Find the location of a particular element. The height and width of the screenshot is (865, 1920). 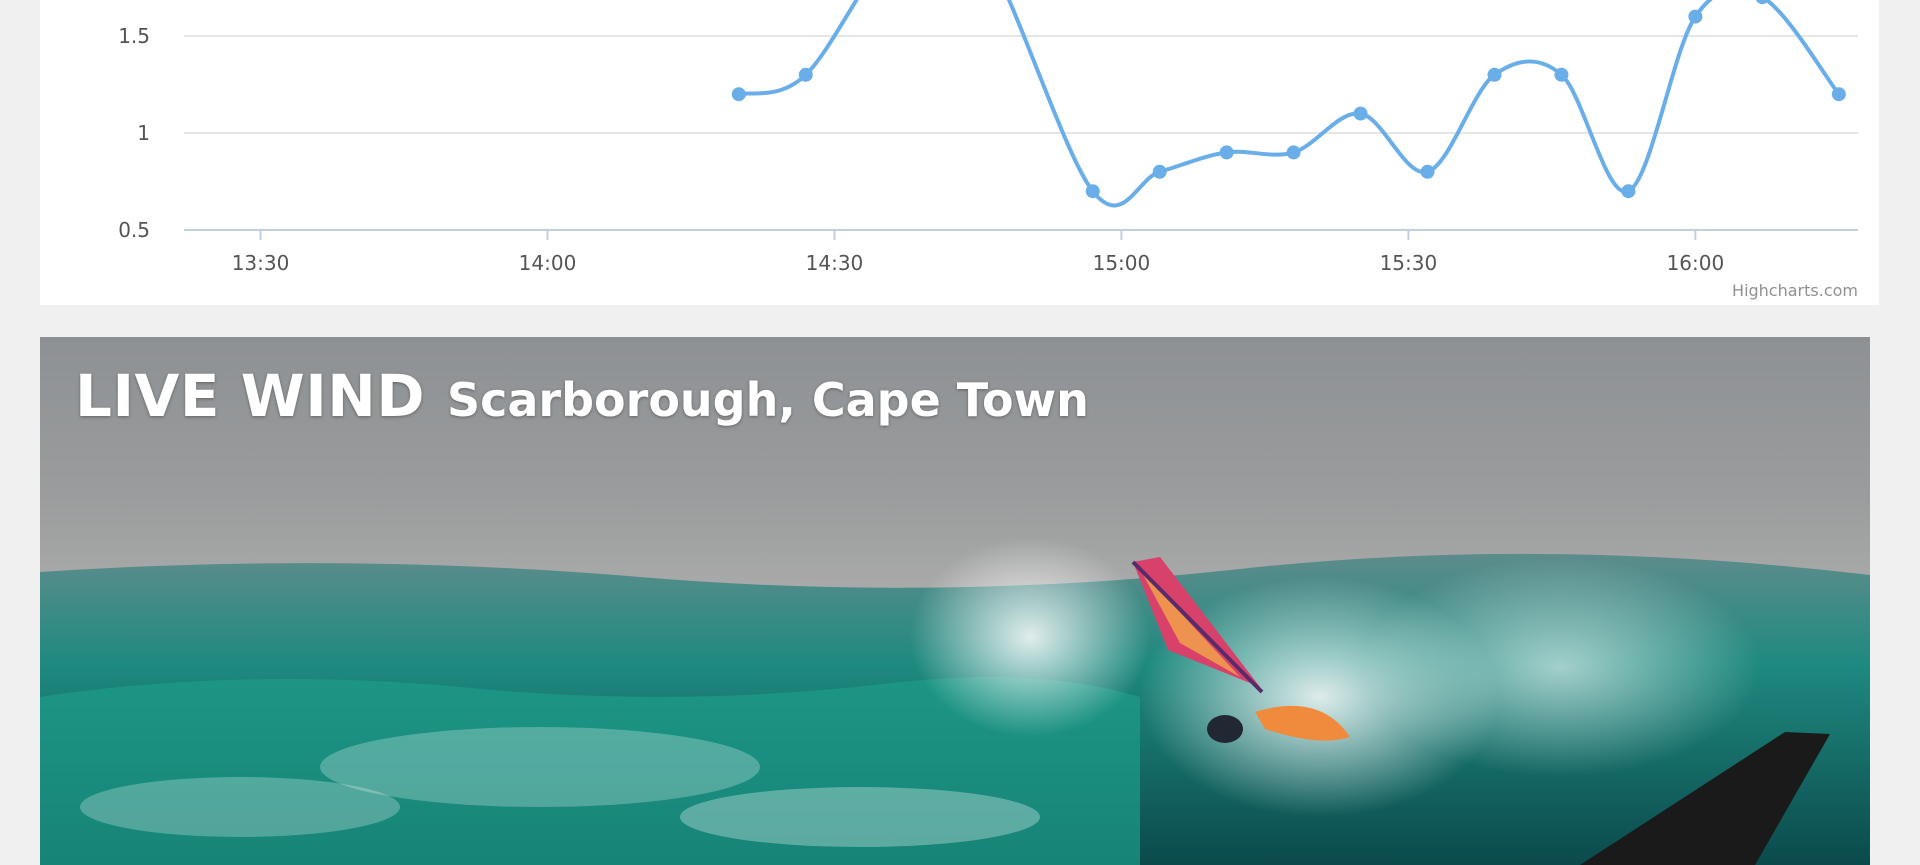

hero-title: LIVE WIND Scarborough, Cape Town is located at coordinates (582, 396).